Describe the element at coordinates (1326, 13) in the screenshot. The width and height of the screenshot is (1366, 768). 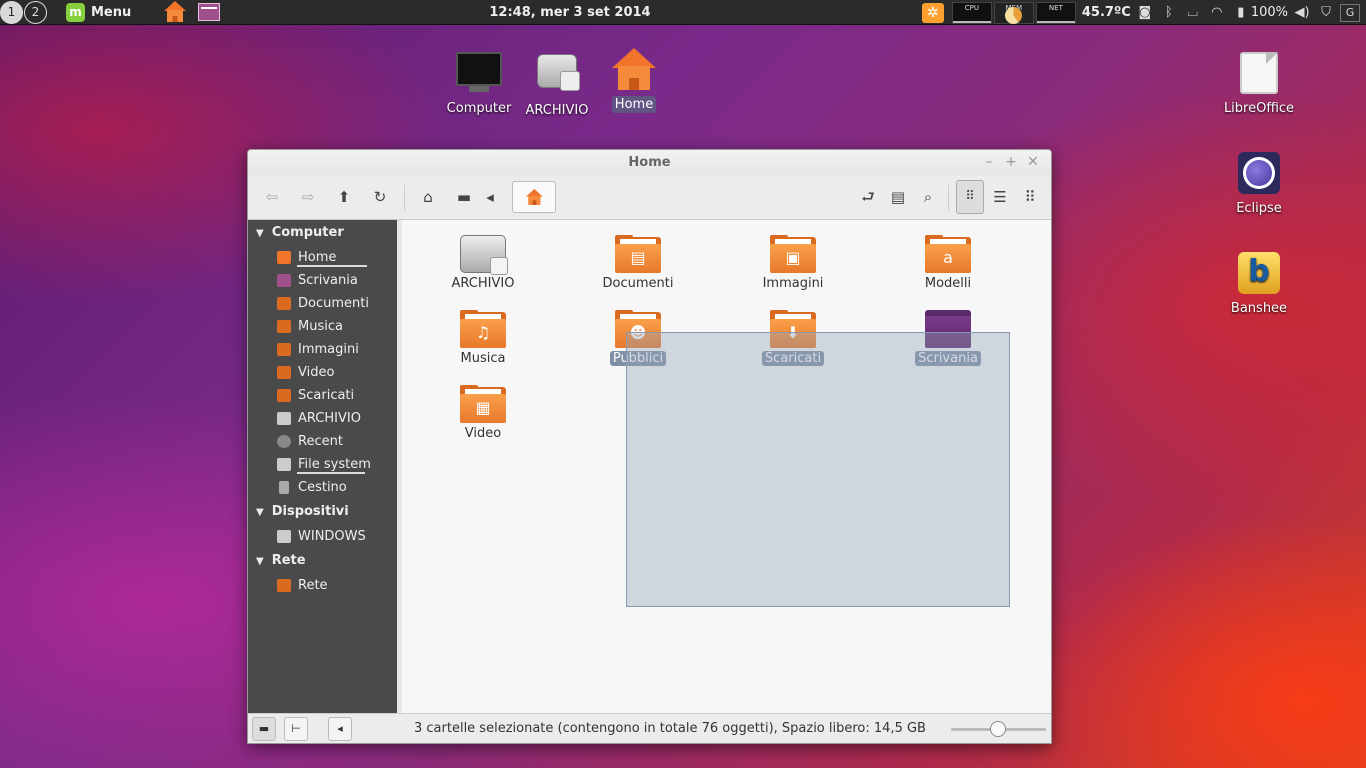
I see `shield-icon: ⛉` at that location.